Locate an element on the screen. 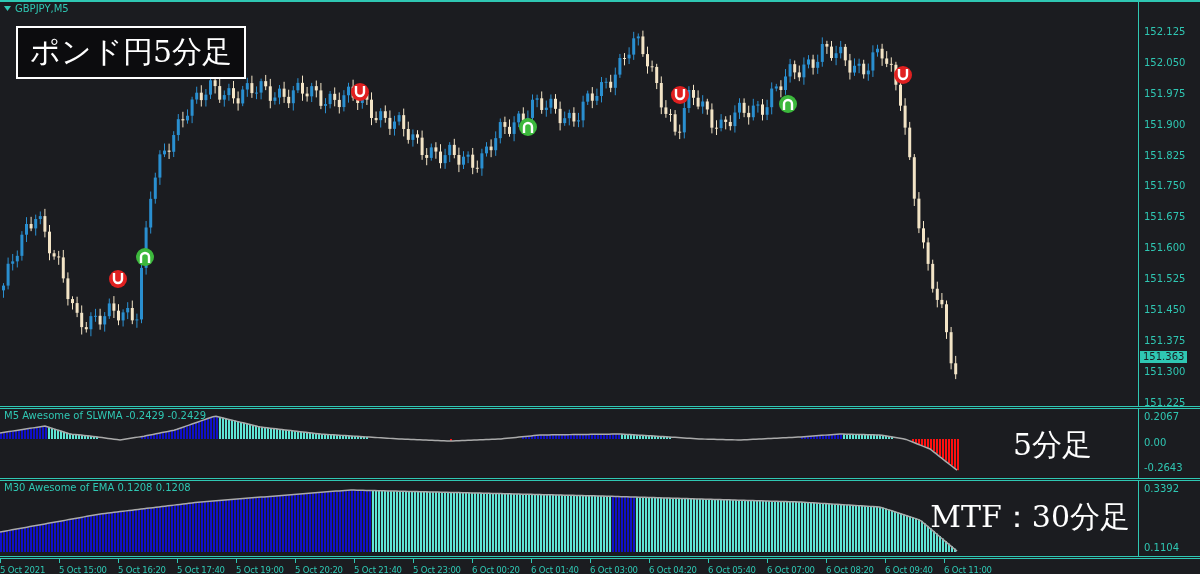  current-price-tag: 151.363 is located at coordinates (1164, 357).